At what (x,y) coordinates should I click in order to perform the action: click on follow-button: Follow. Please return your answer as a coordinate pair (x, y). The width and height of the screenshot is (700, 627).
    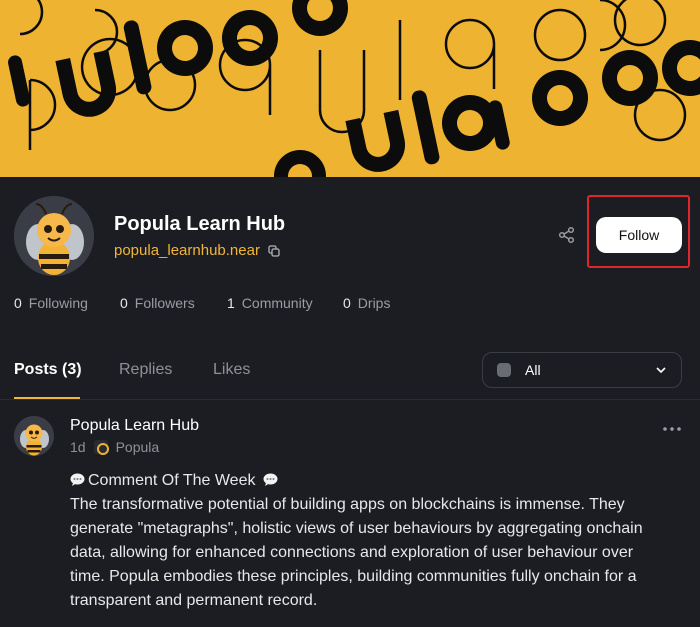
    Looking at the image, I should click on (639, 235).